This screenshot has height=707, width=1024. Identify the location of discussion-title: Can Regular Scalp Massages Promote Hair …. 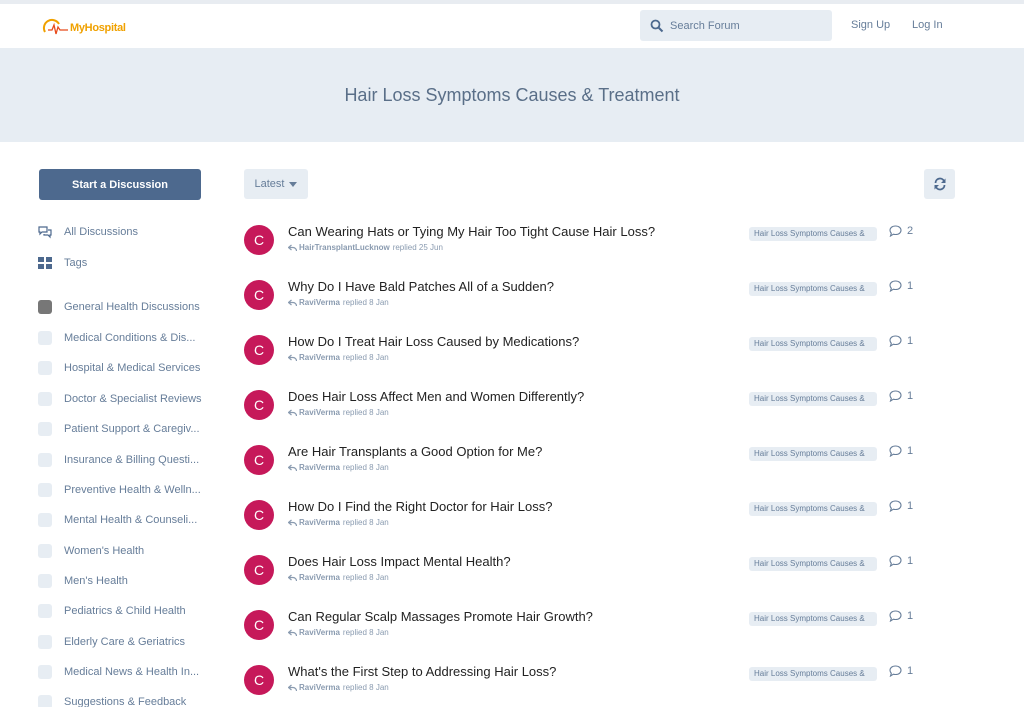
(440, 616).